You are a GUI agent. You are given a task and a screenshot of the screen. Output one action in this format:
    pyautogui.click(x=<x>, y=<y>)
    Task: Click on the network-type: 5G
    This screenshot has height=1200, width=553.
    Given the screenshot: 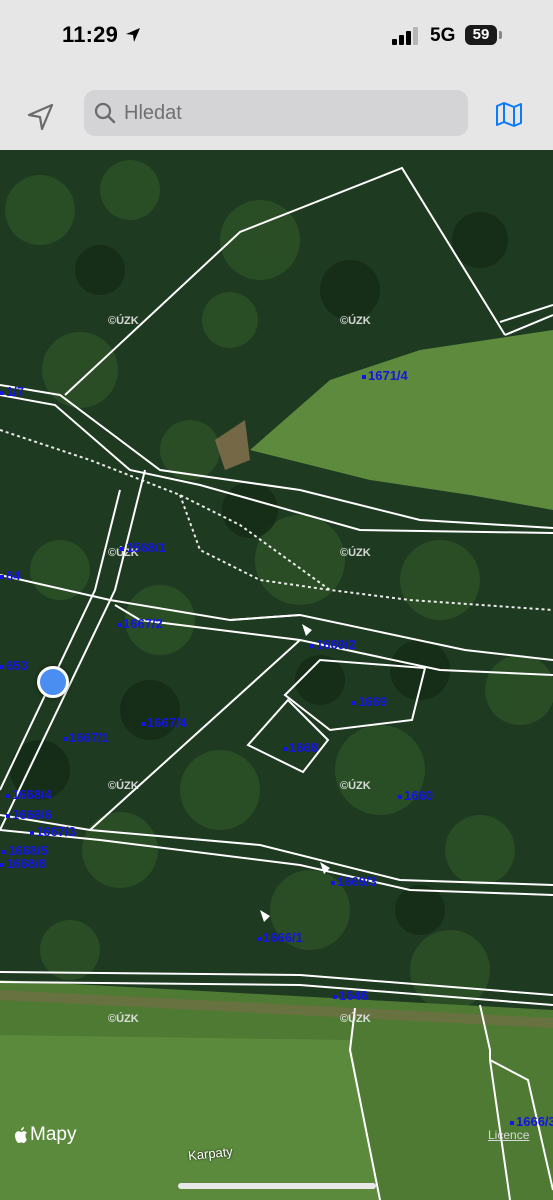 What is the action you would take?
    pyautogui.click(x=443, y=35)
    